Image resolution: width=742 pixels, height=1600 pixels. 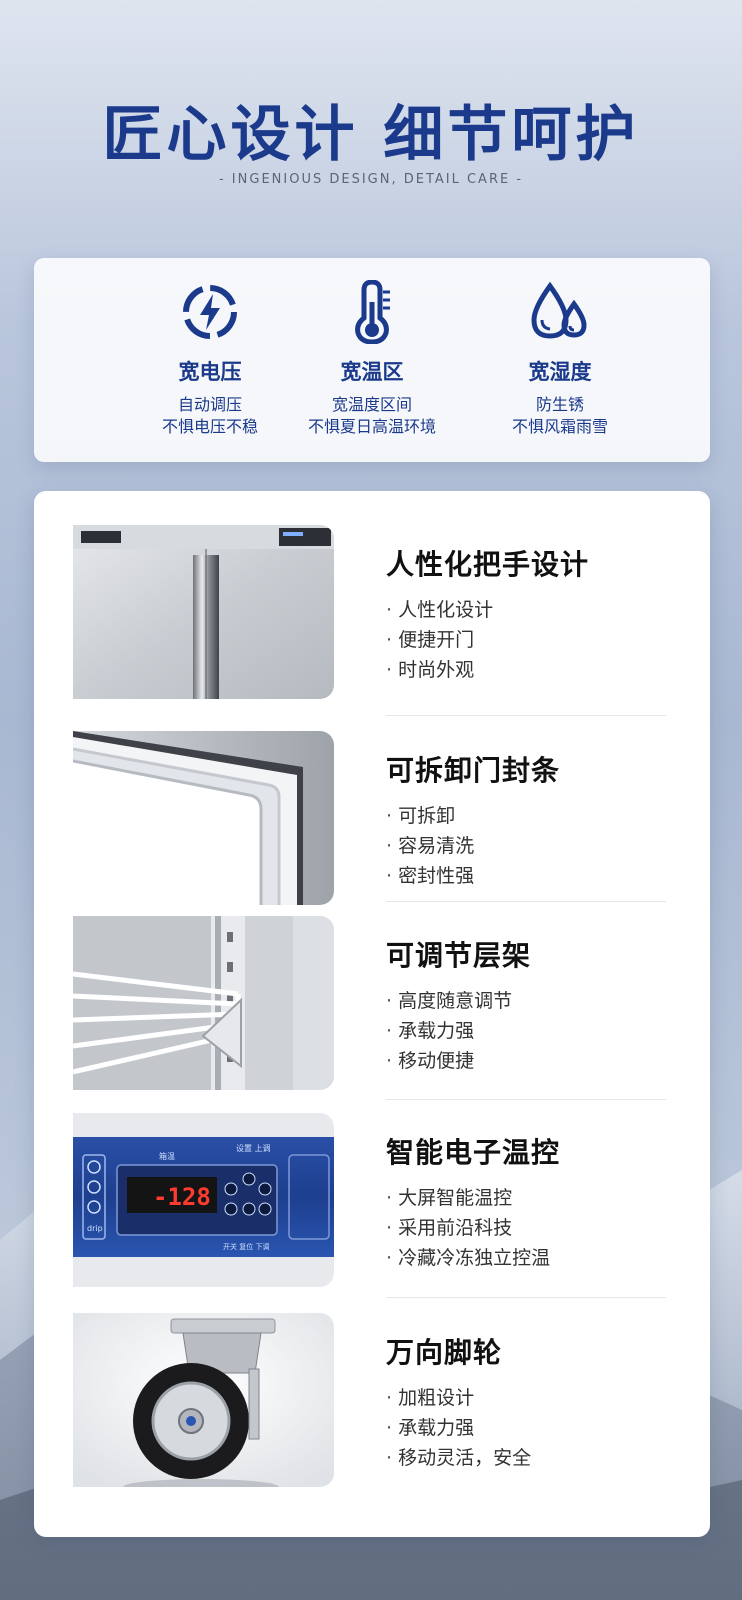 What do you see at coordinates (468, 1258) in the screenshot?
I see `detail-point: 冷藏冷冻独立控温` at bounding box center [468, 1258].